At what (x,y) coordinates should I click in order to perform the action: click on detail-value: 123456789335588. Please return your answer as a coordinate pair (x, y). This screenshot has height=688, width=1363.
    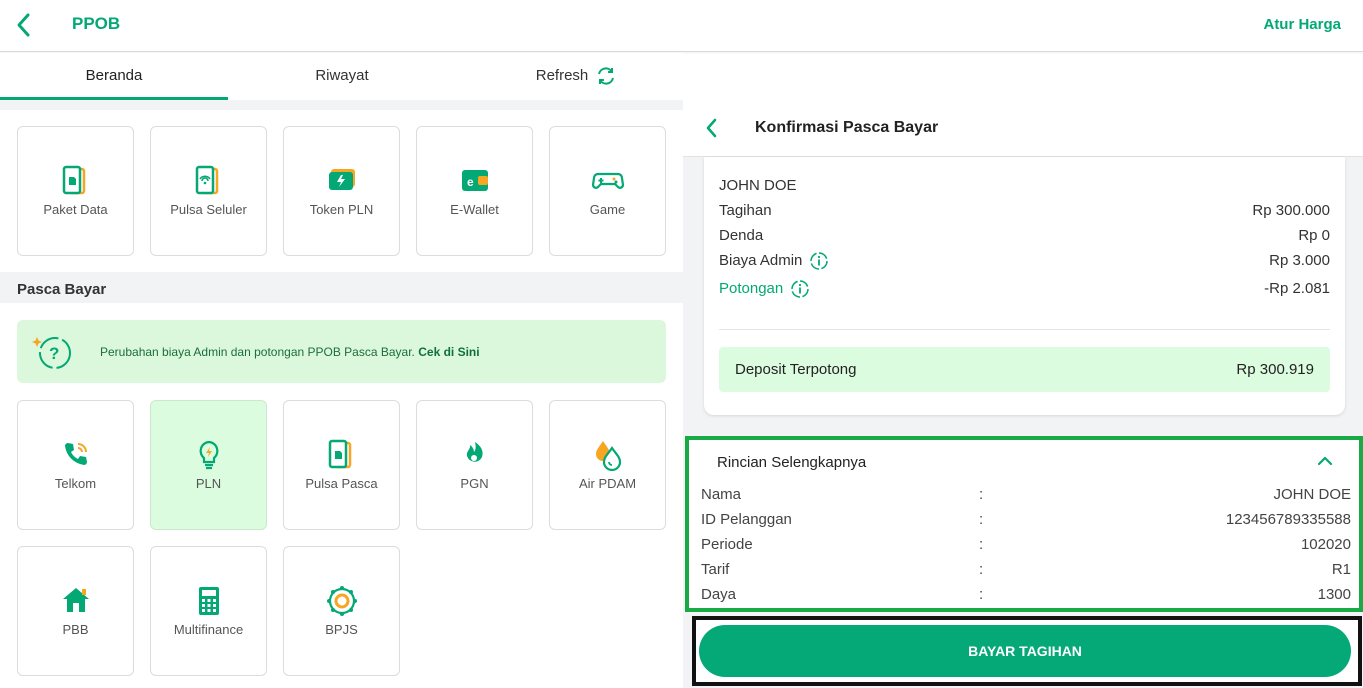
    Looking at the image, I should click on (1288, 519).